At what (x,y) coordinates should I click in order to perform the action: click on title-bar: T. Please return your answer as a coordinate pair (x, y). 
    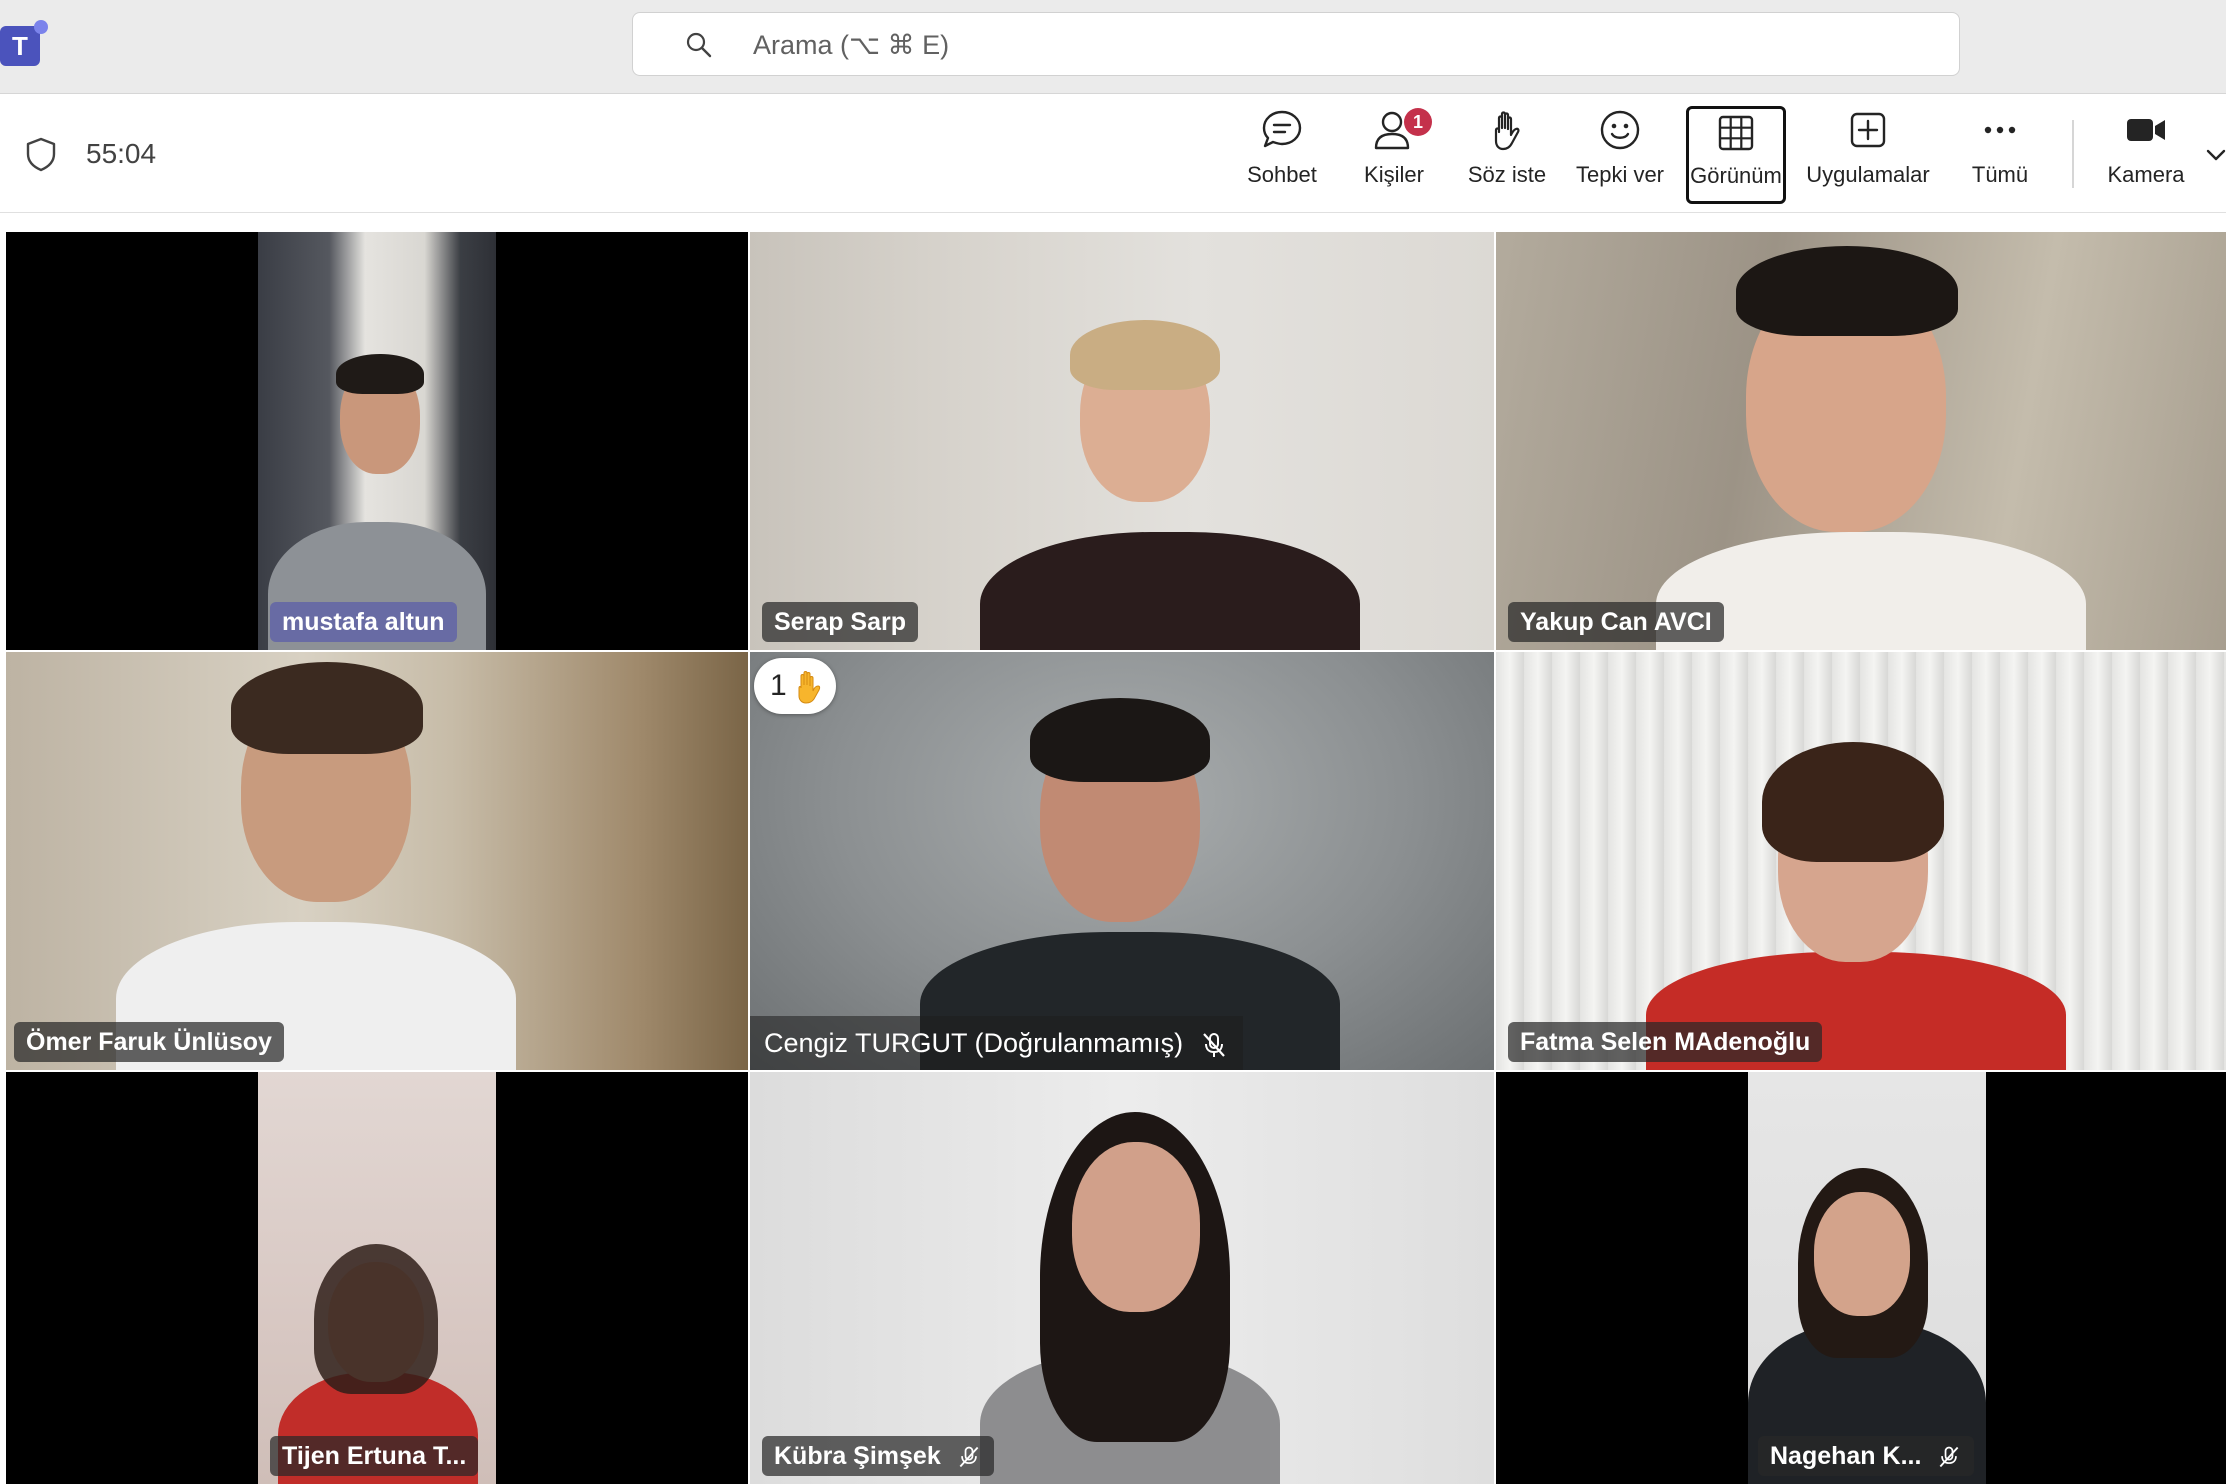
    Looking at the image, I should click on (1113, 47).